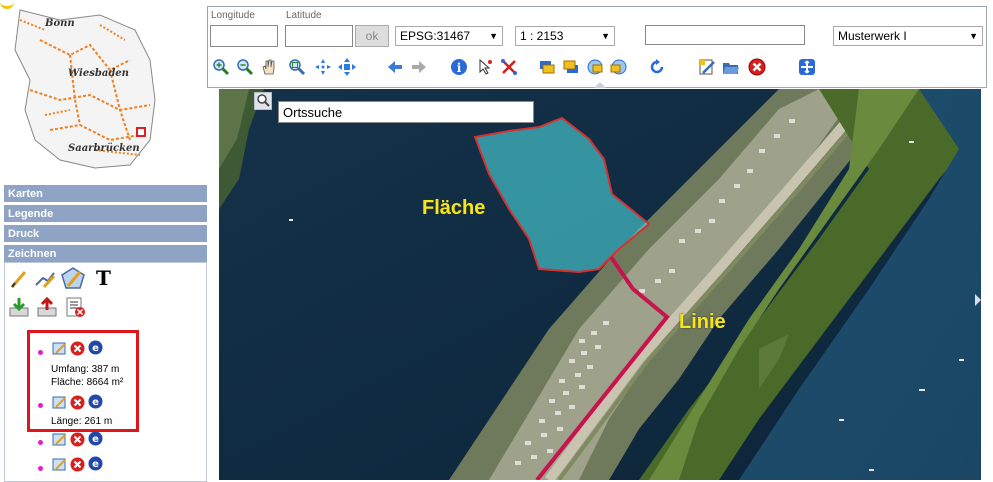  What do you see at coordinates (757, 67) in the screenshot?
I see `close-icon` at bounding box center [757, 67].